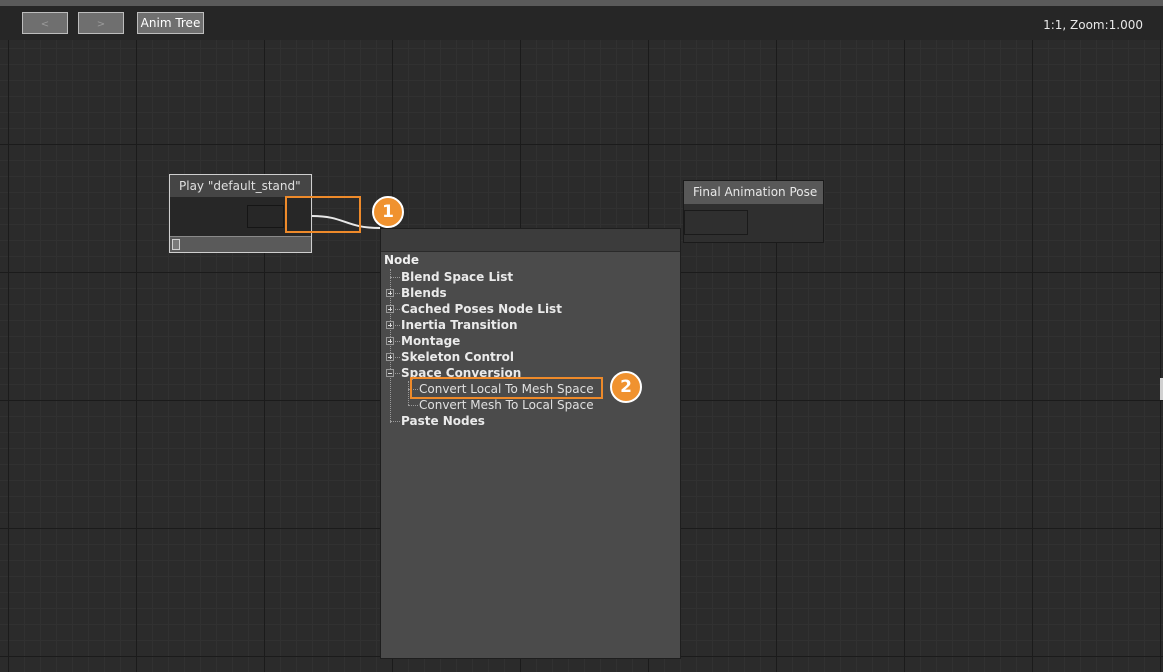 The image size is (1163, 672). I want to click on node-title: Play "default_stand", so click(240, 186).